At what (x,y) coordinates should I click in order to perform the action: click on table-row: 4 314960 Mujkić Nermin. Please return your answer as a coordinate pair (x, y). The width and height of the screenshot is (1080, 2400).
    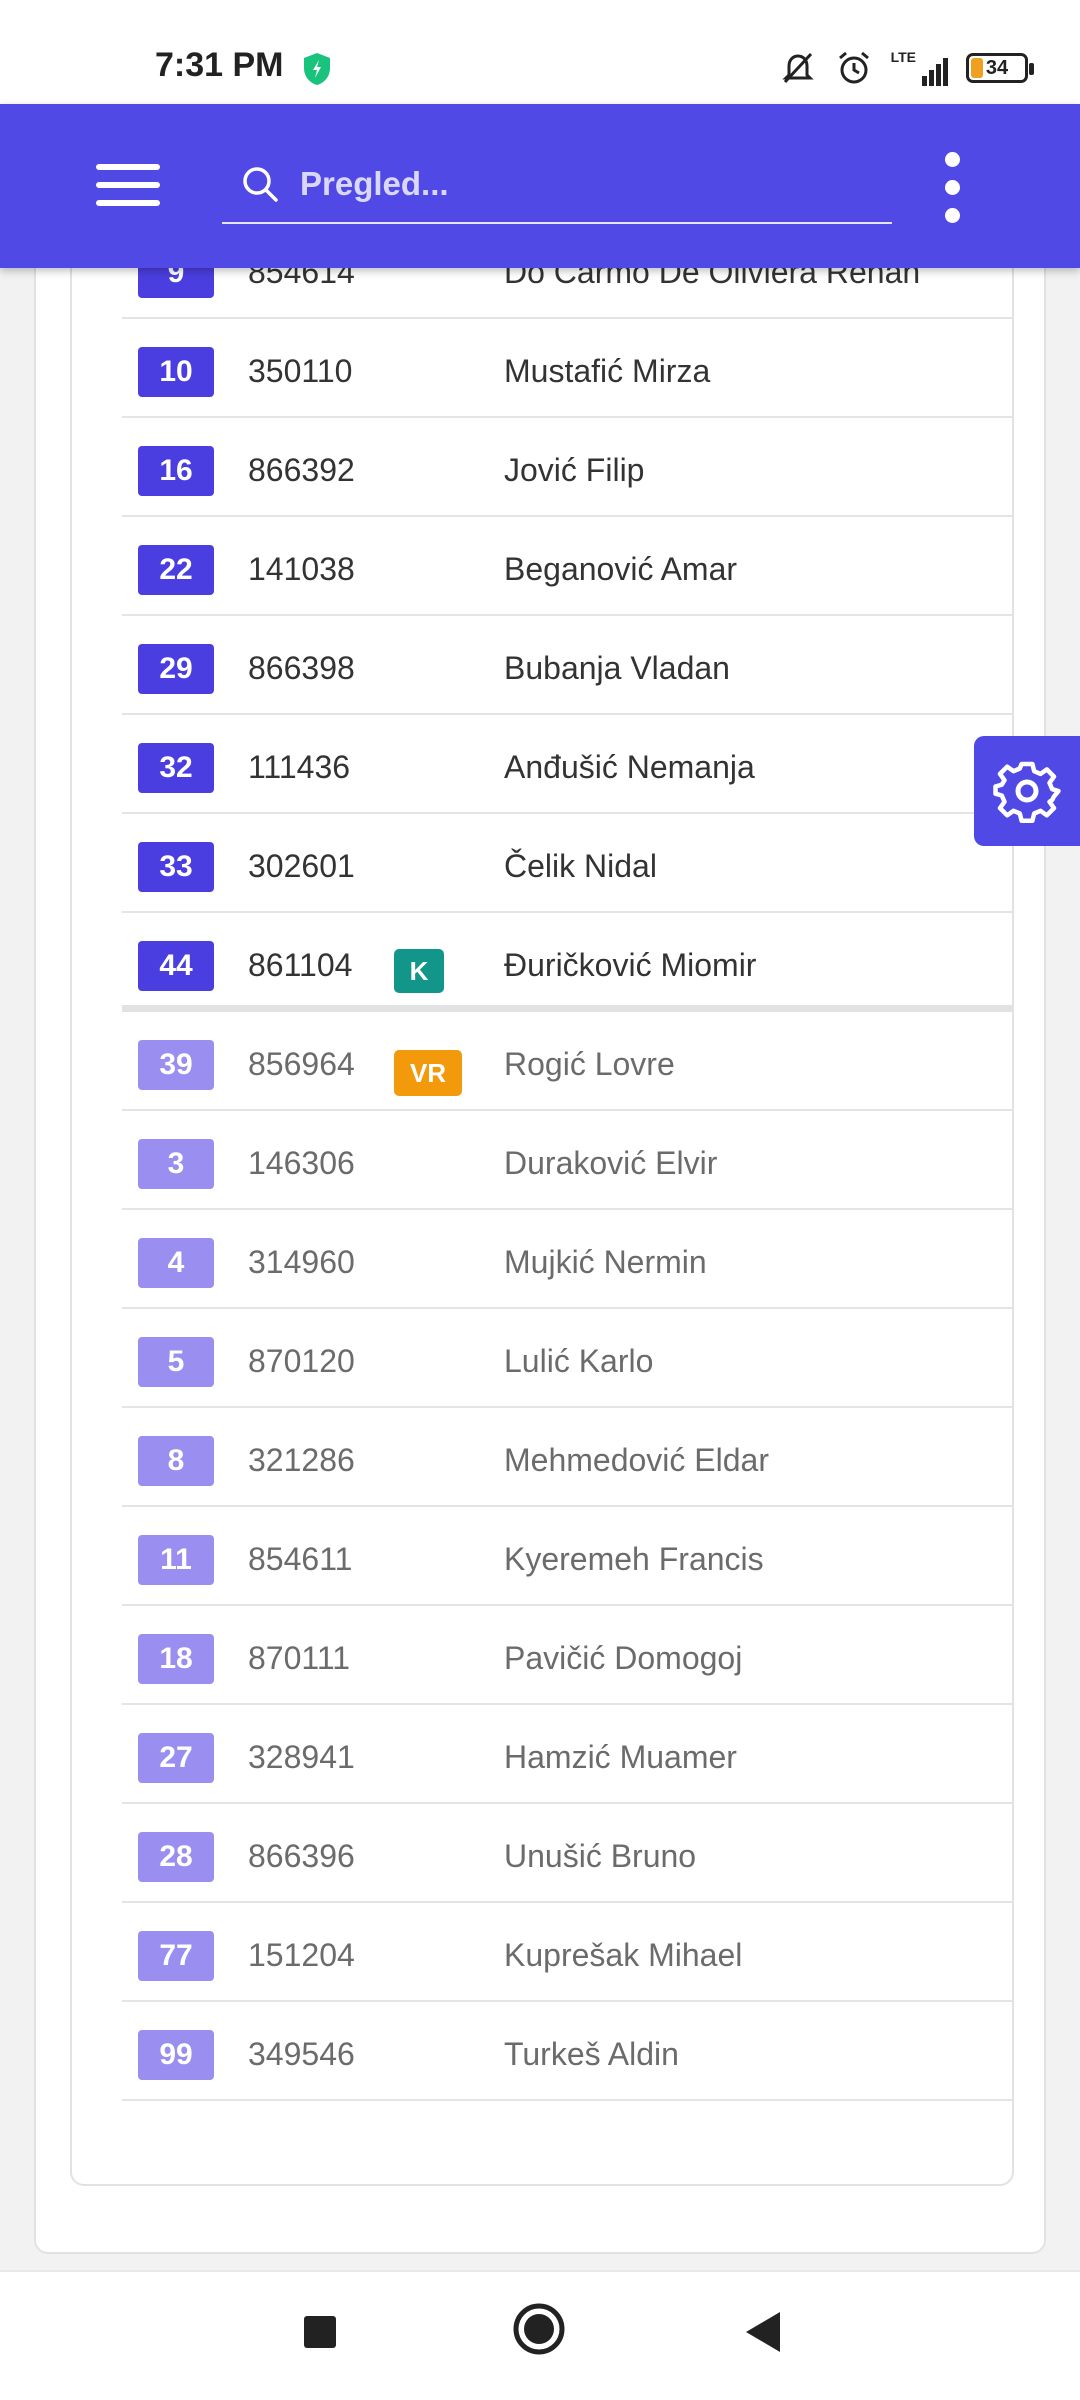
    Looking at the image, I should click on (568, 1259).